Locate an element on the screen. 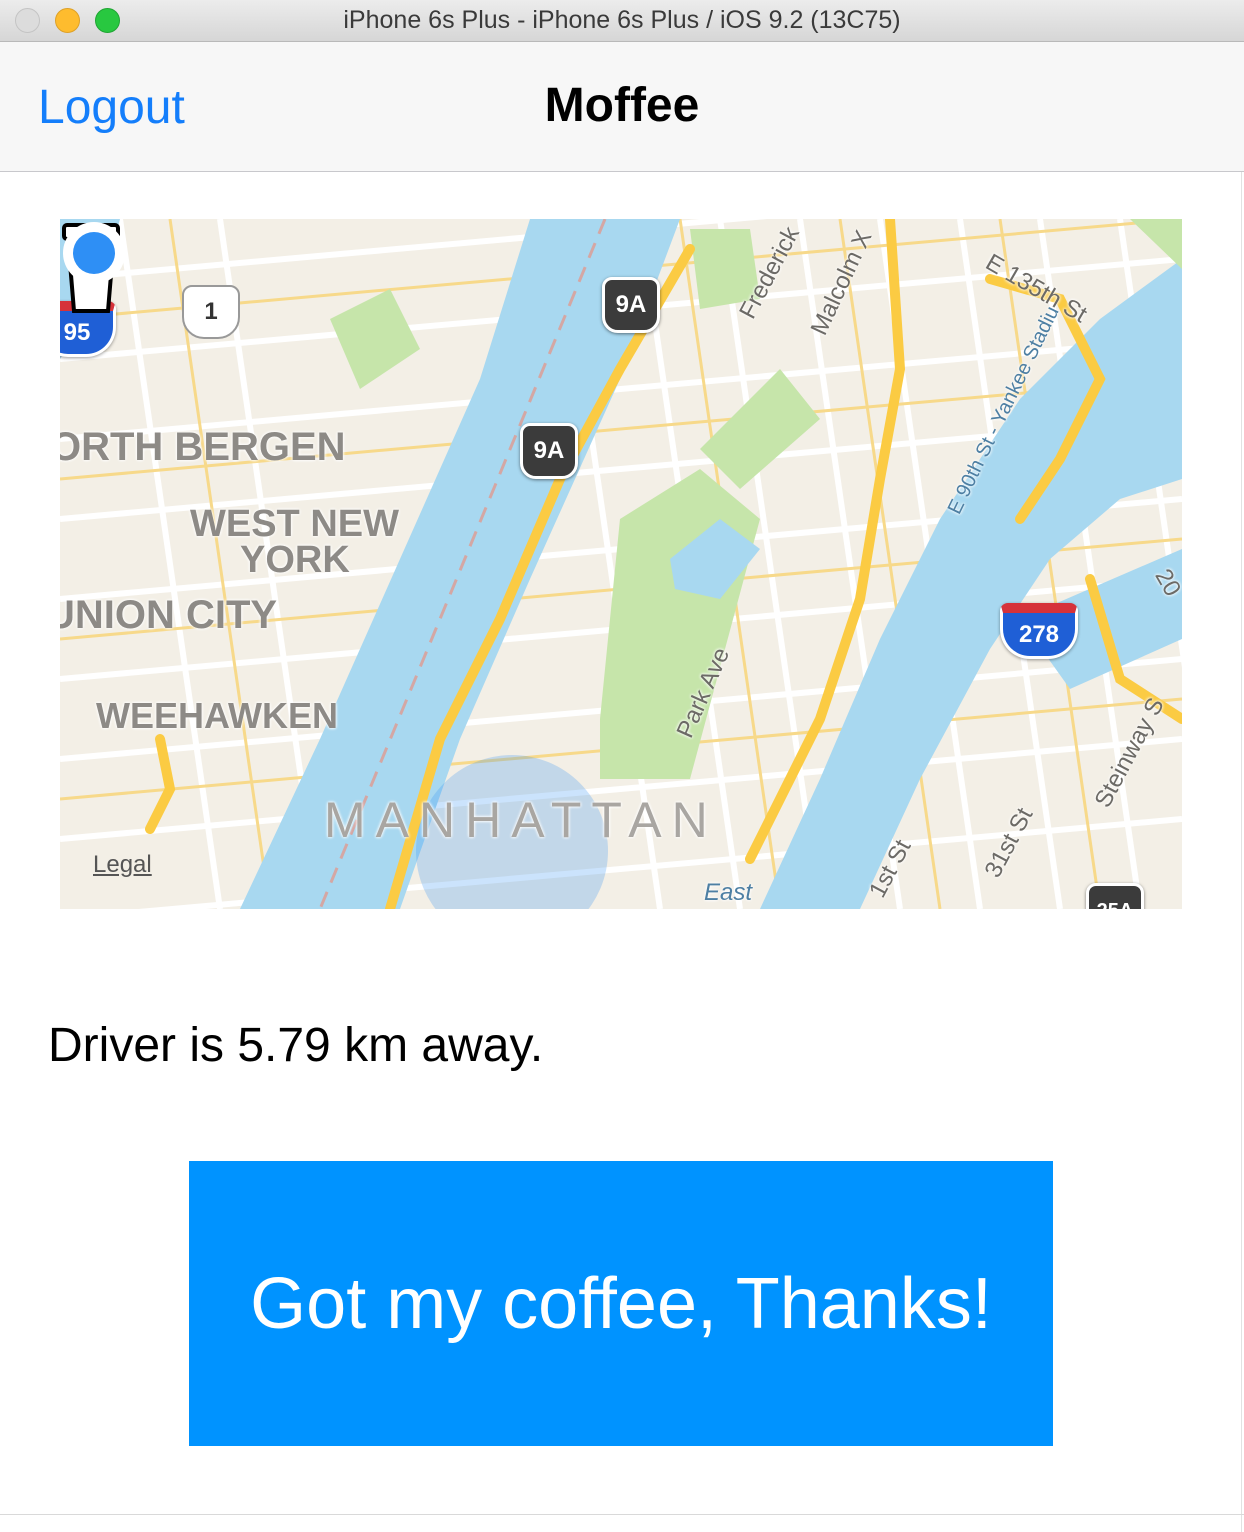 Image resolution: width=1244 pixels, height=1532 pixels. got-coffee-button: Got my coffee, Thanks! is located at coordinates (621, 1303).